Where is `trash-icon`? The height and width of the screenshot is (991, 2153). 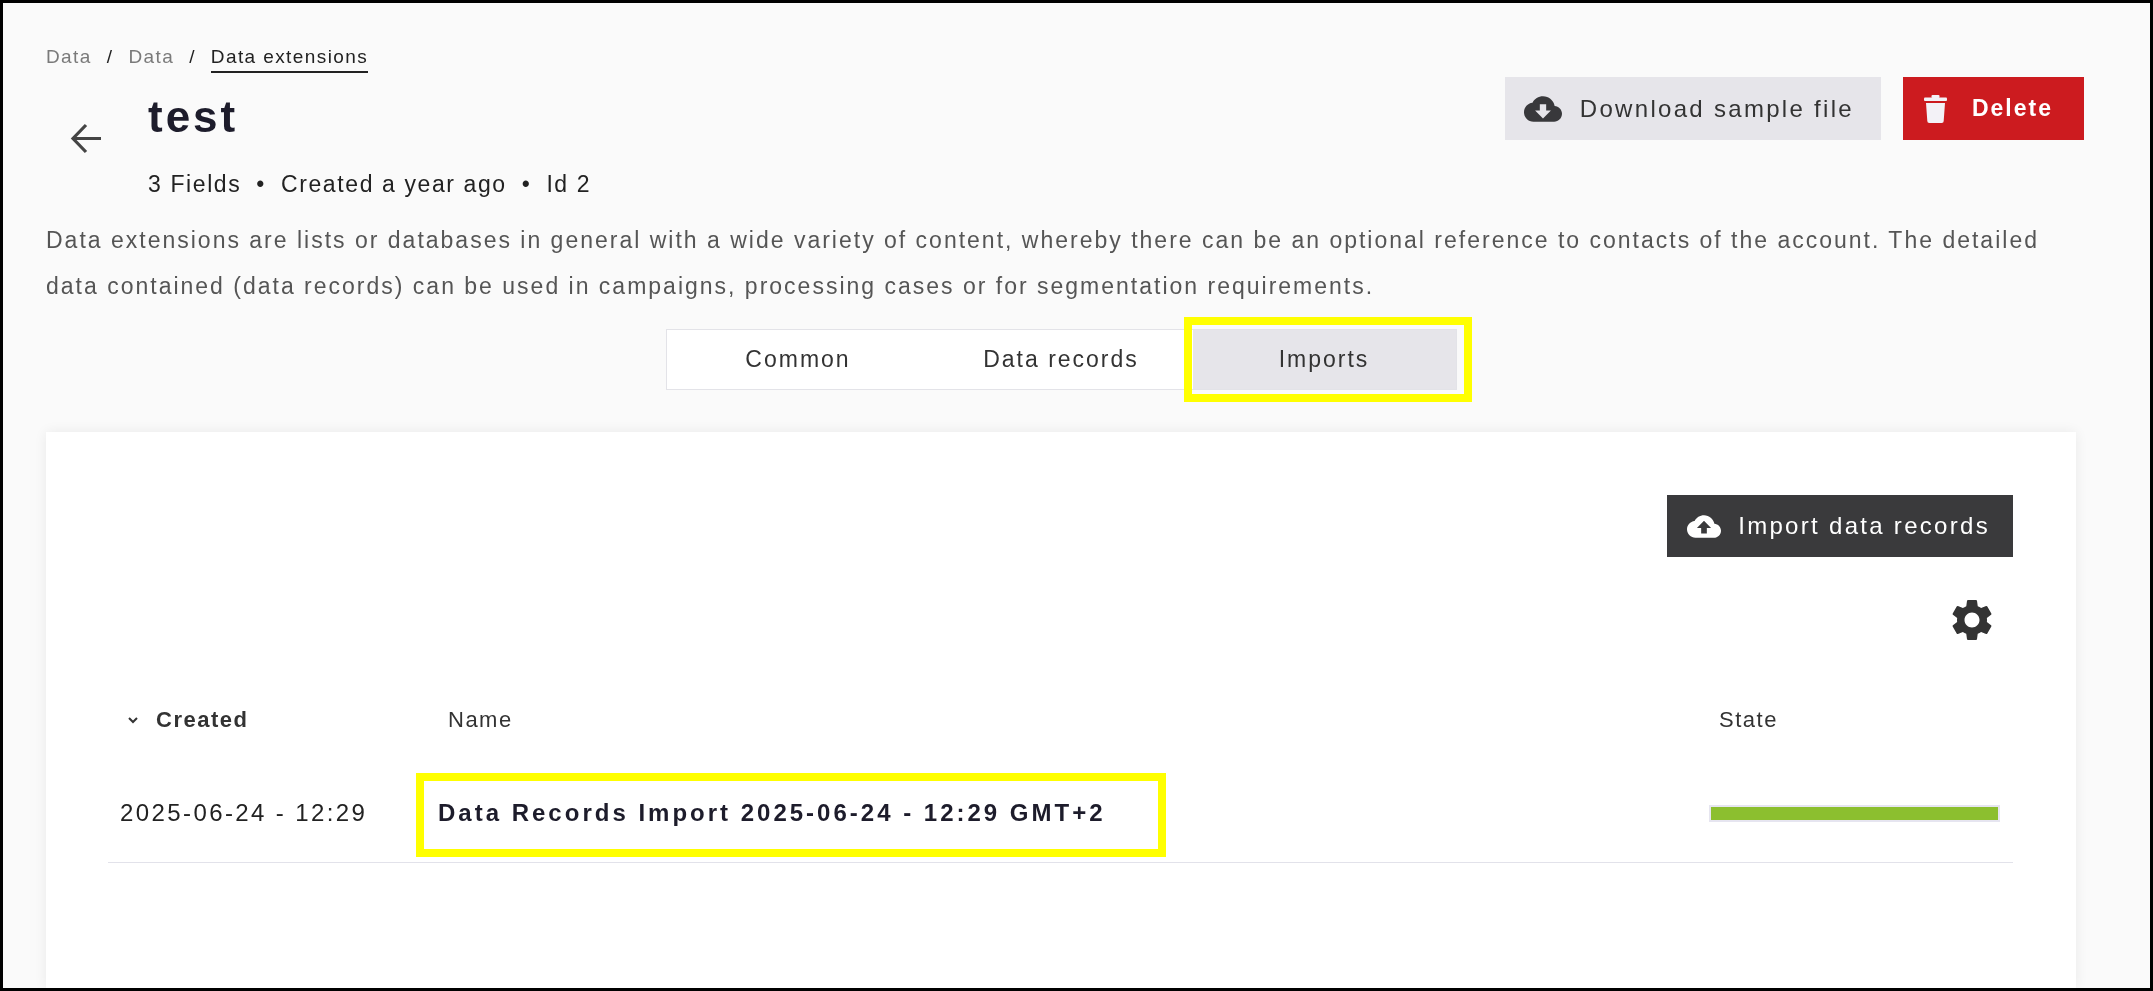 trash-icon is located at coordinates (1935, 108).